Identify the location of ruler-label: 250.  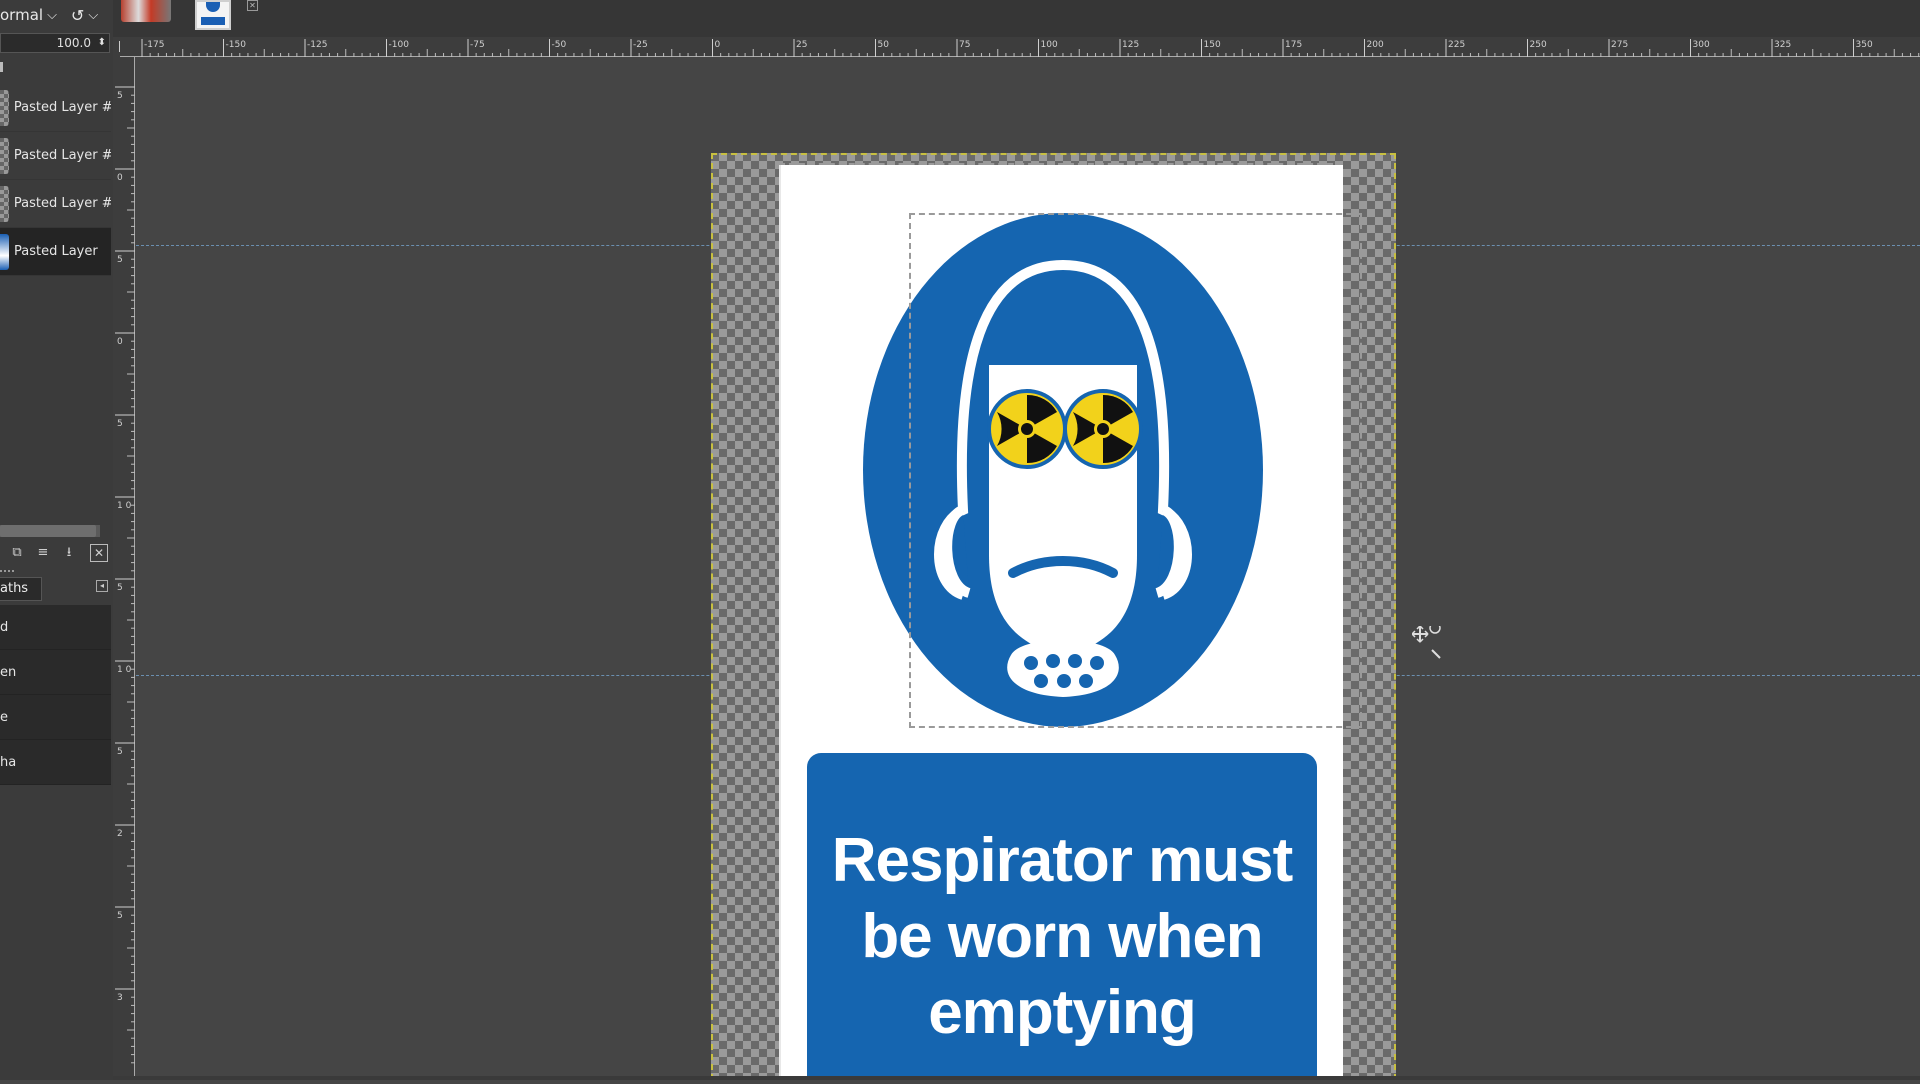
(1538, 45).